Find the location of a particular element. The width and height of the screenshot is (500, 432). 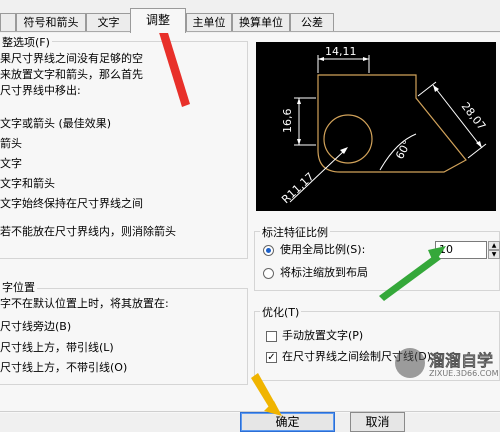

tab-partial-left is located at coordinates (8, 22).